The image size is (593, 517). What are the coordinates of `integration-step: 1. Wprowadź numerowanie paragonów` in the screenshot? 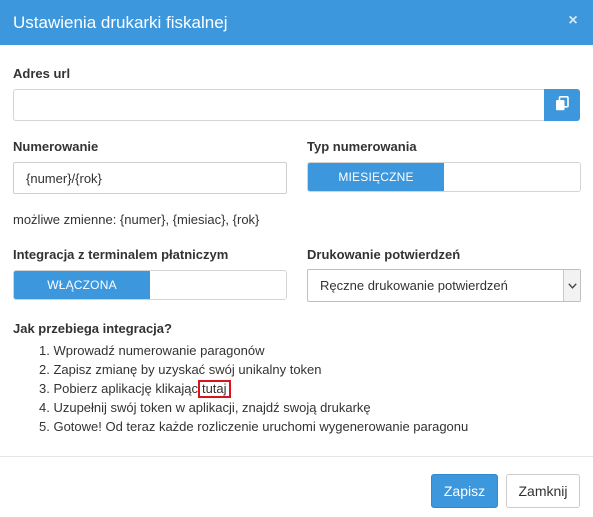 It's located at (152, 350).